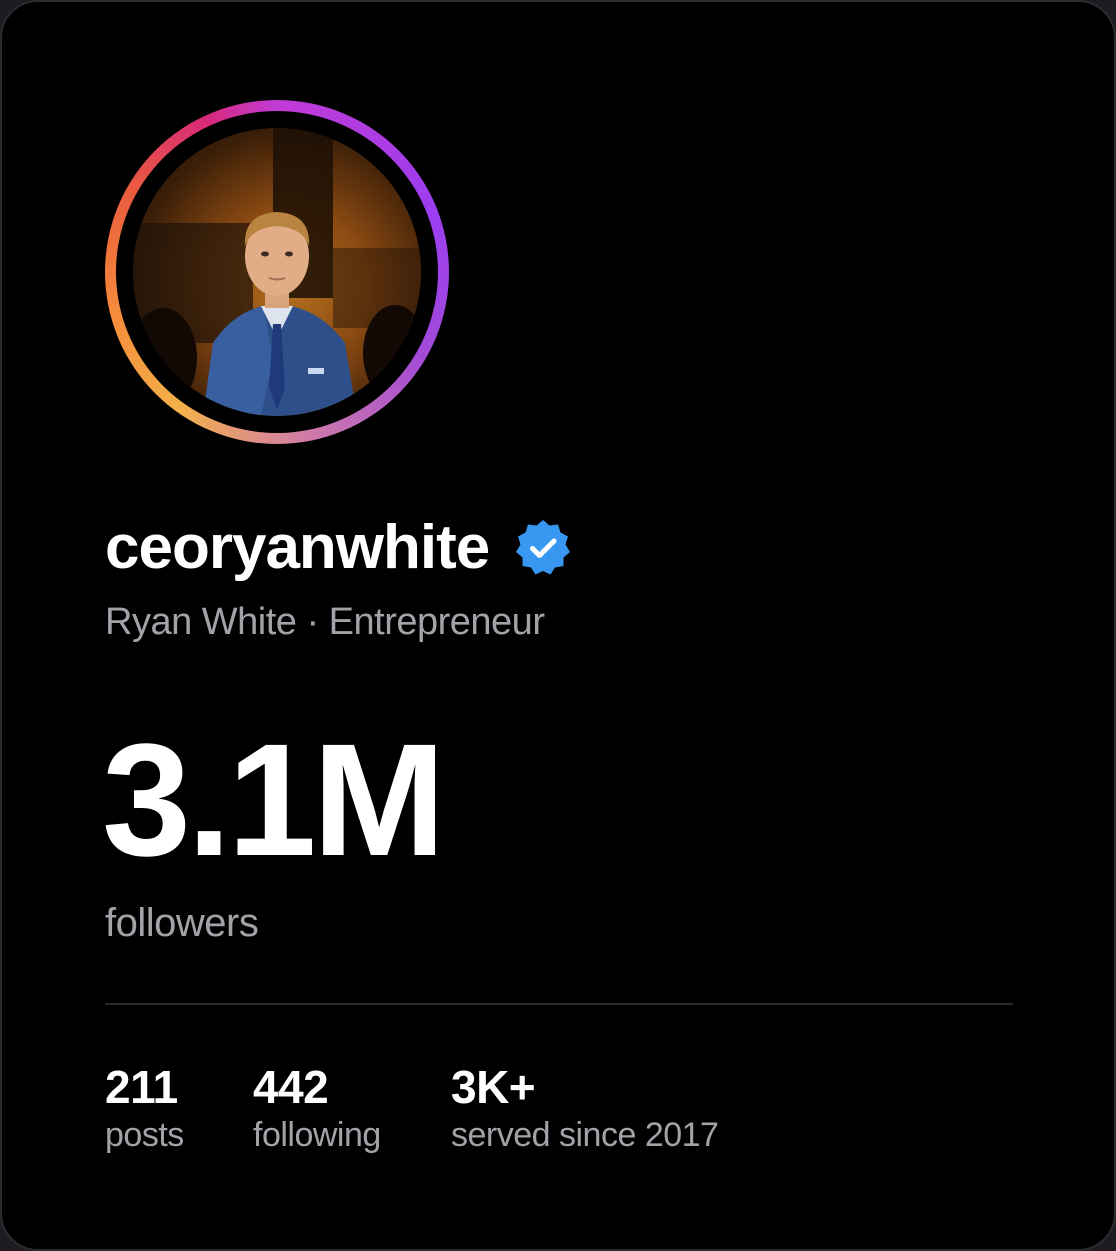 The width and height of the screenshot is (1116, 1251). I want to click on followers-count: 3.1M, so click(274, 799).